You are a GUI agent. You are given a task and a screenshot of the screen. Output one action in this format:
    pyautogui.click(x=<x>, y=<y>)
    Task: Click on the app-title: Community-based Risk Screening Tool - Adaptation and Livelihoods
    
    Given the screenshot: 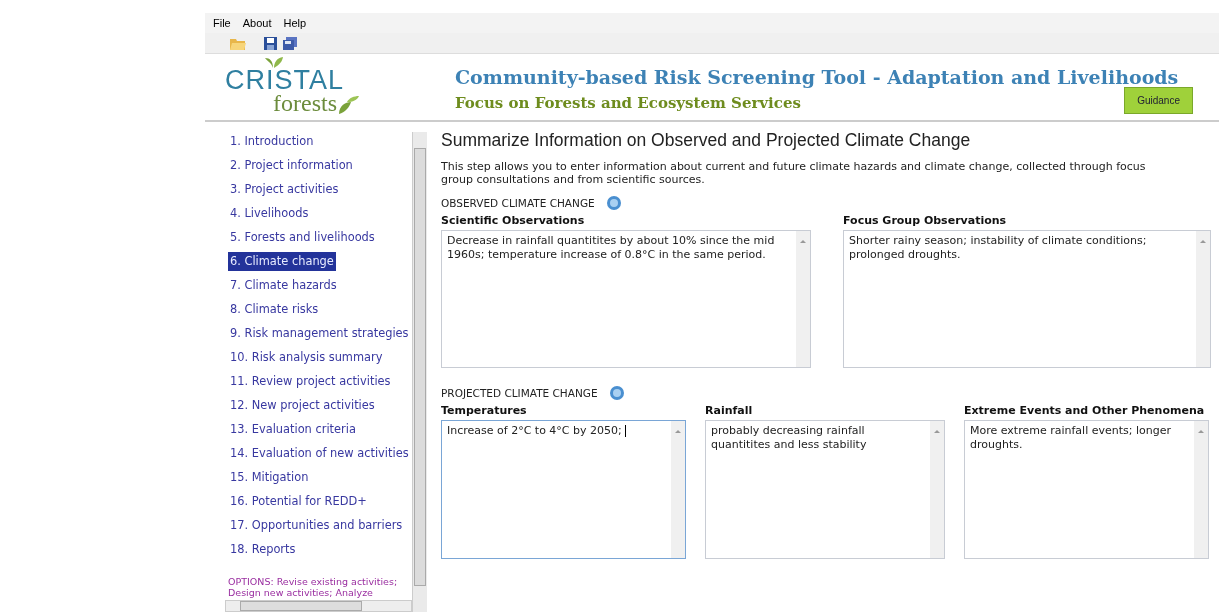 What is the action you would take?
    pyautogui.click(x=817, y=77)
    